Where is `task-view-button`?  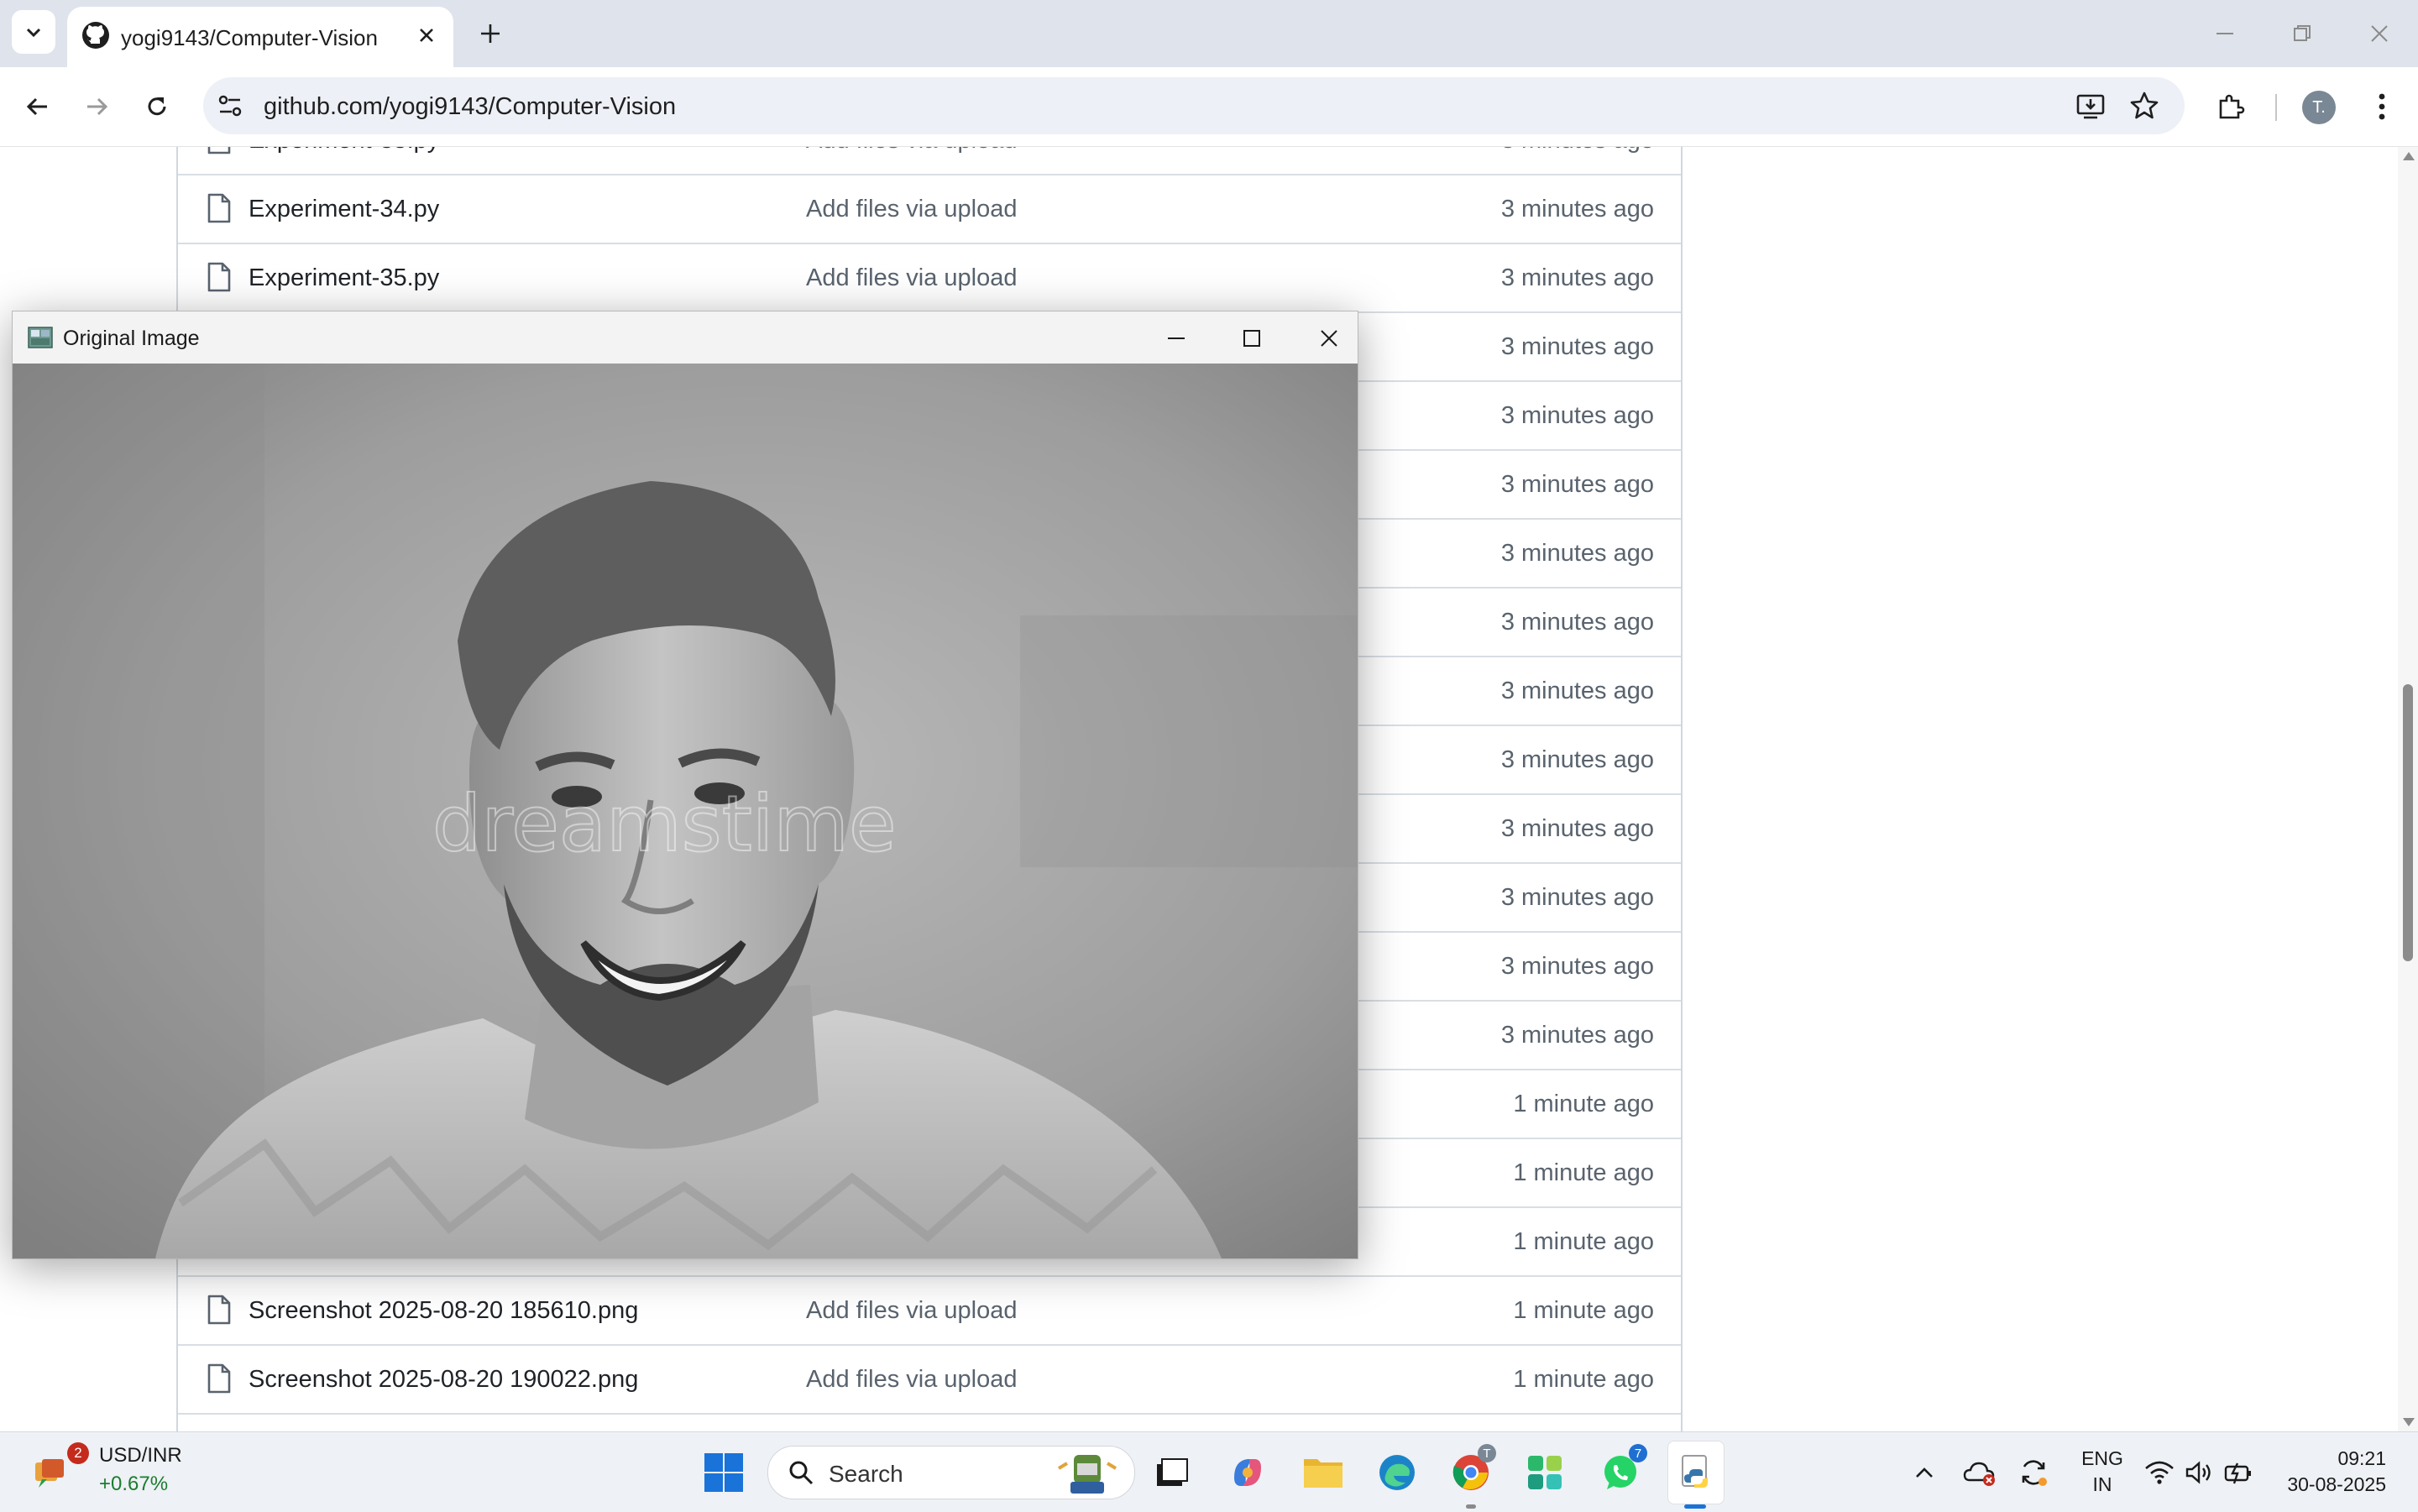 task-view-button is located at coordinates (1172, 1472).